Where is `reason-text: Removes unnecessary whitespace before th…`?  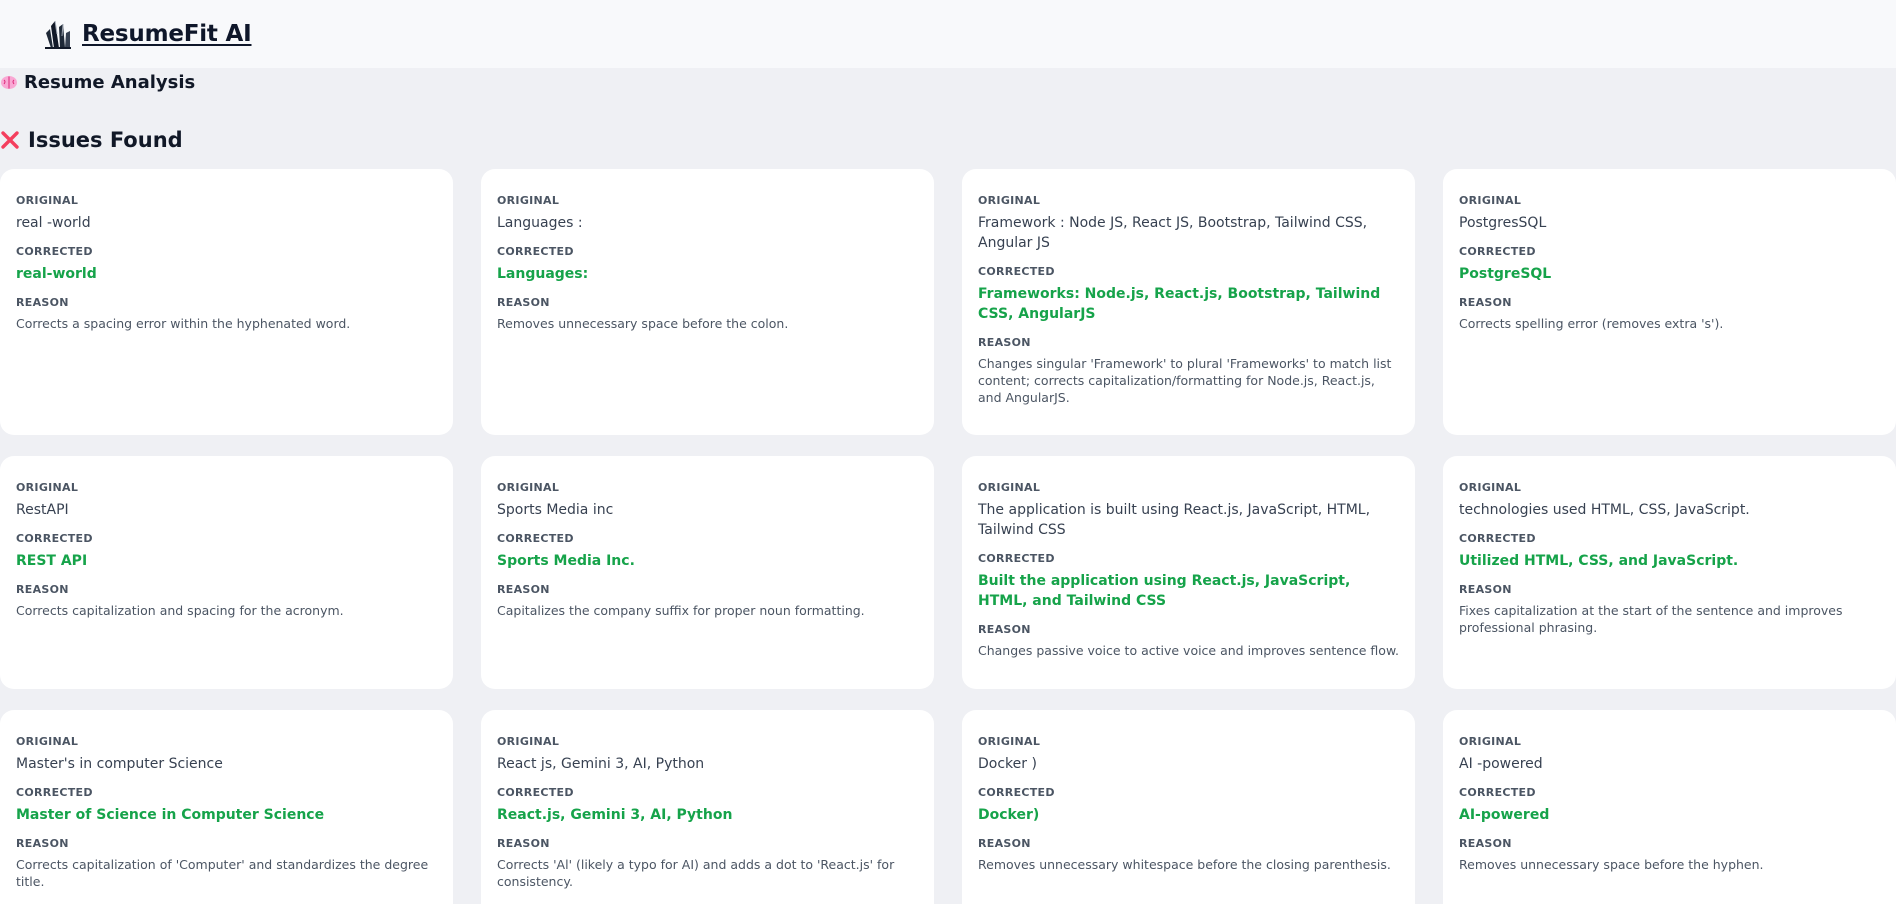 reason-text: Removes unnecessary whitespace before th… is located at coordinates (1184, 864).